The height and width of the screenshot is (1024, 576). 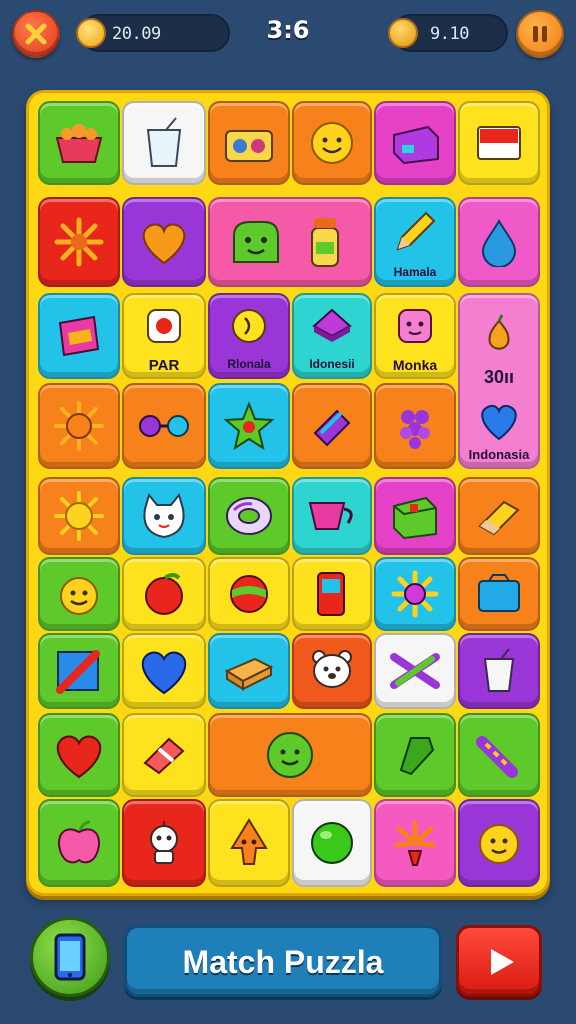 I want to click on gem-icon, so click(x=417, y=756).